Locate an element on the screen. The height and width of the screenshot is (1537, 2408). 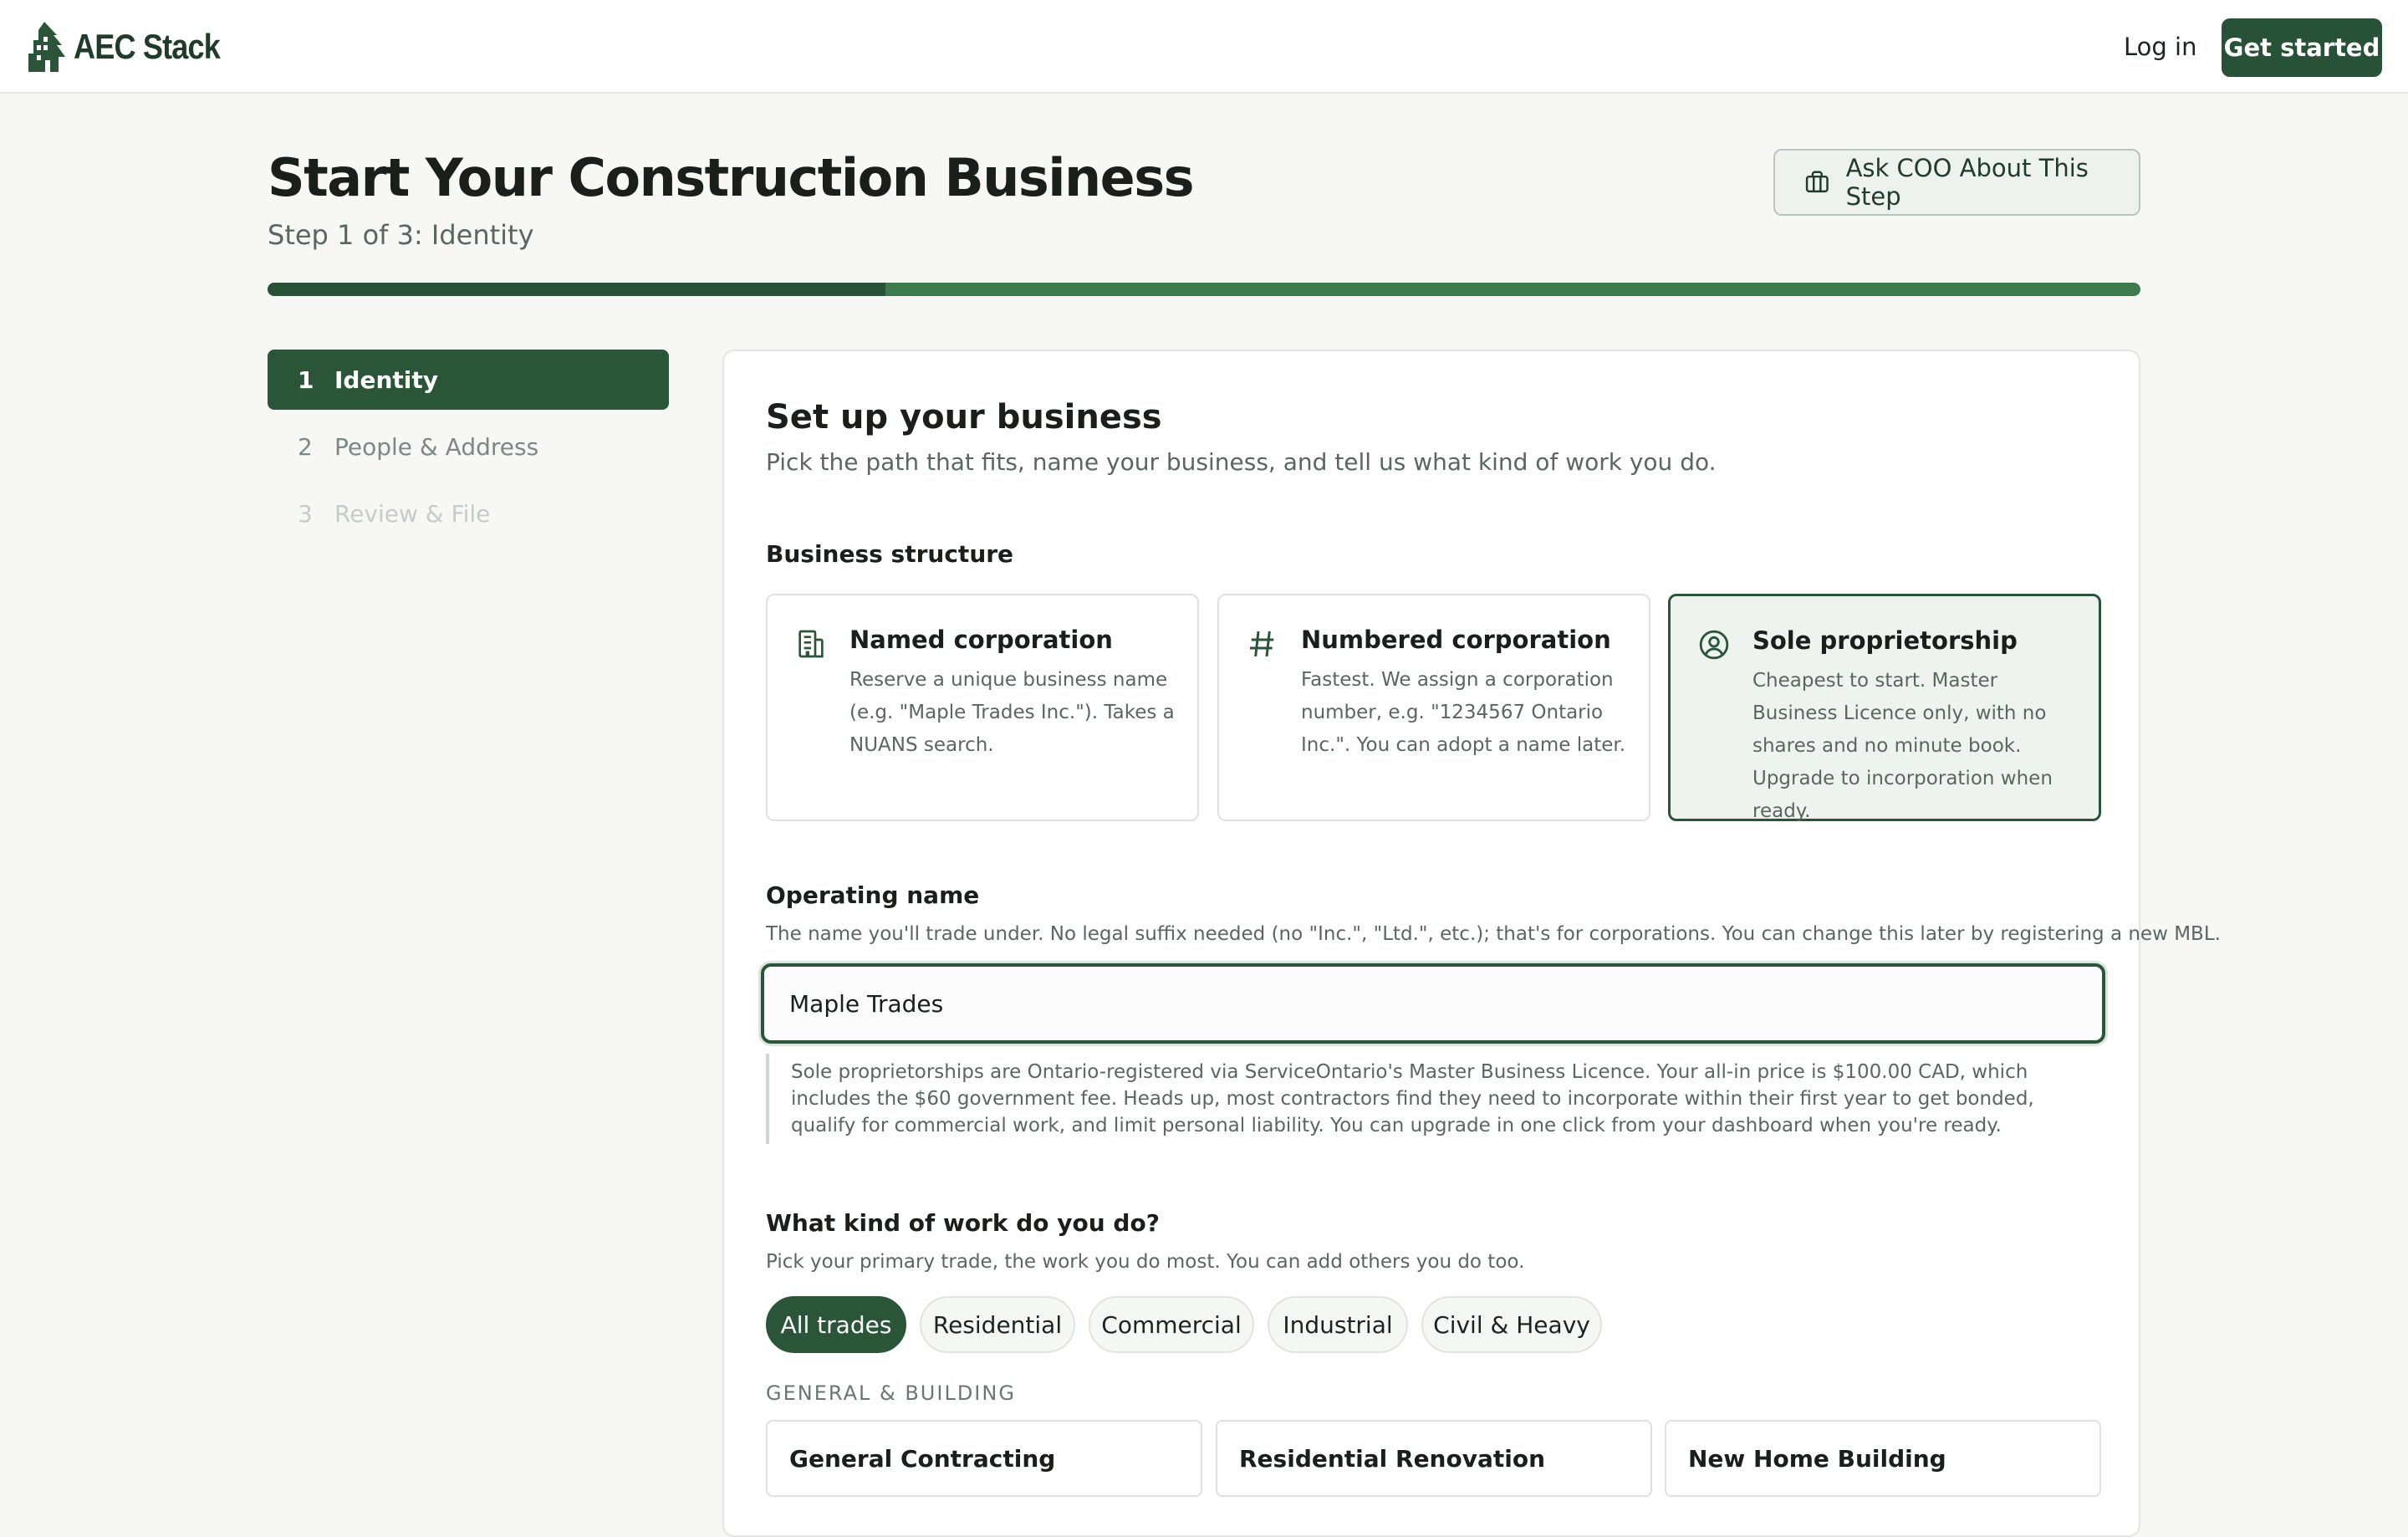
filter-chip-industrial: Industrial is located at coordinates (1338, 1324).